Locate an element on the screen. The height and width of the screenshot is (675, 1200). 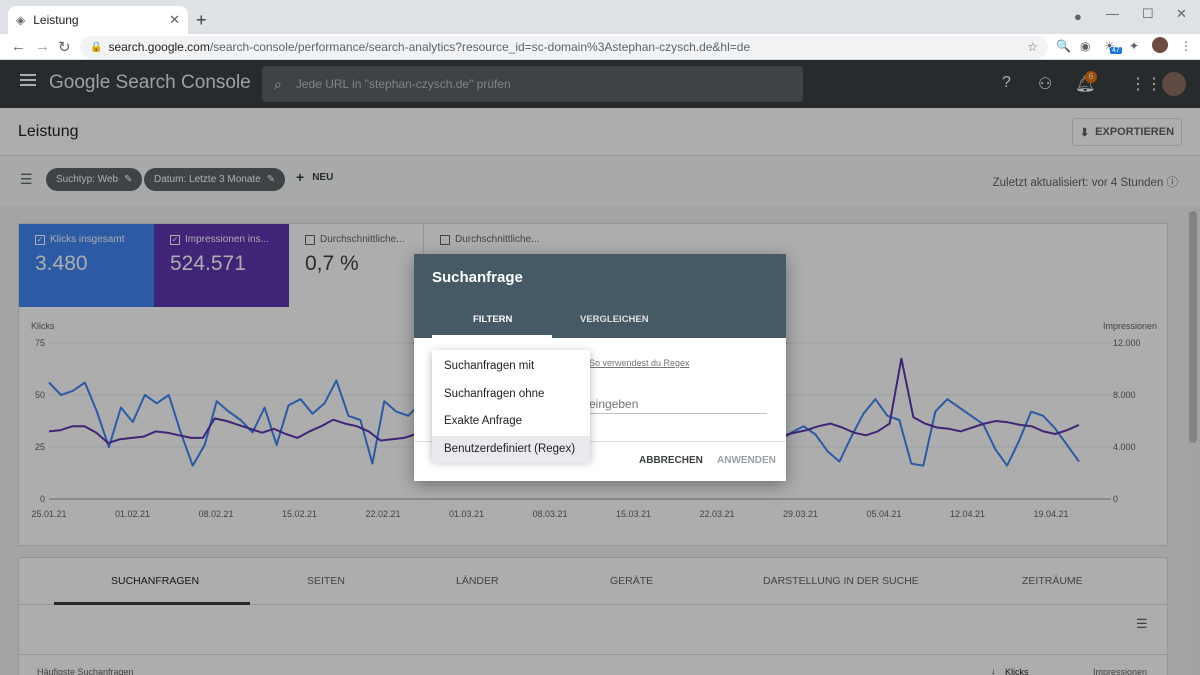
menu-item-contains: Suchanfragen mit is located at coordinates (511, 367).